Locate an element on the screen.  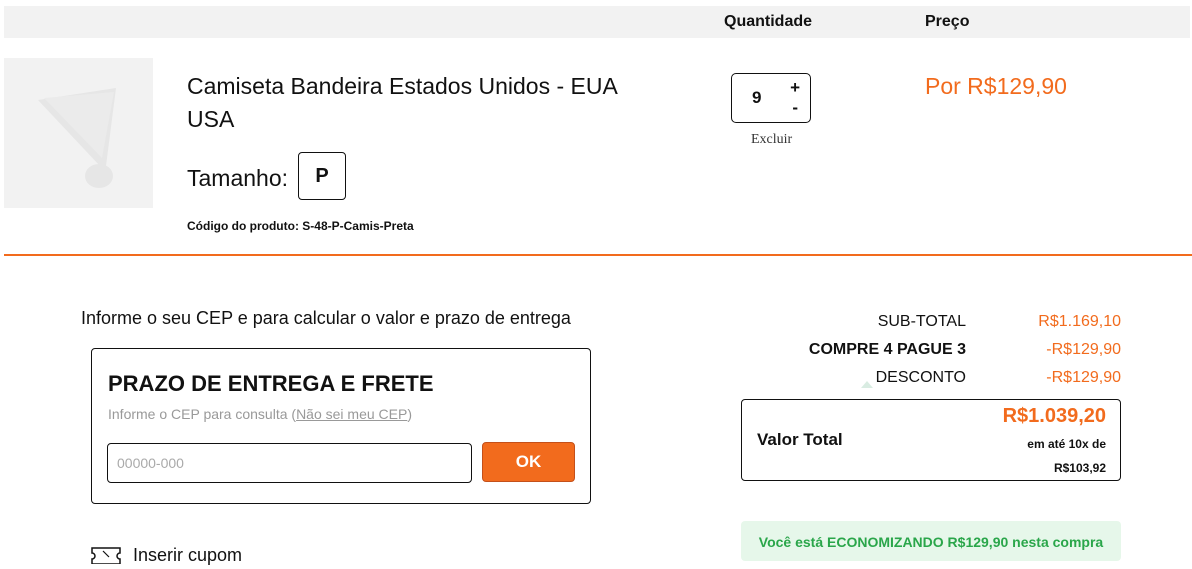
remove-item-link: Excluir is located at coordinates (771, 140).